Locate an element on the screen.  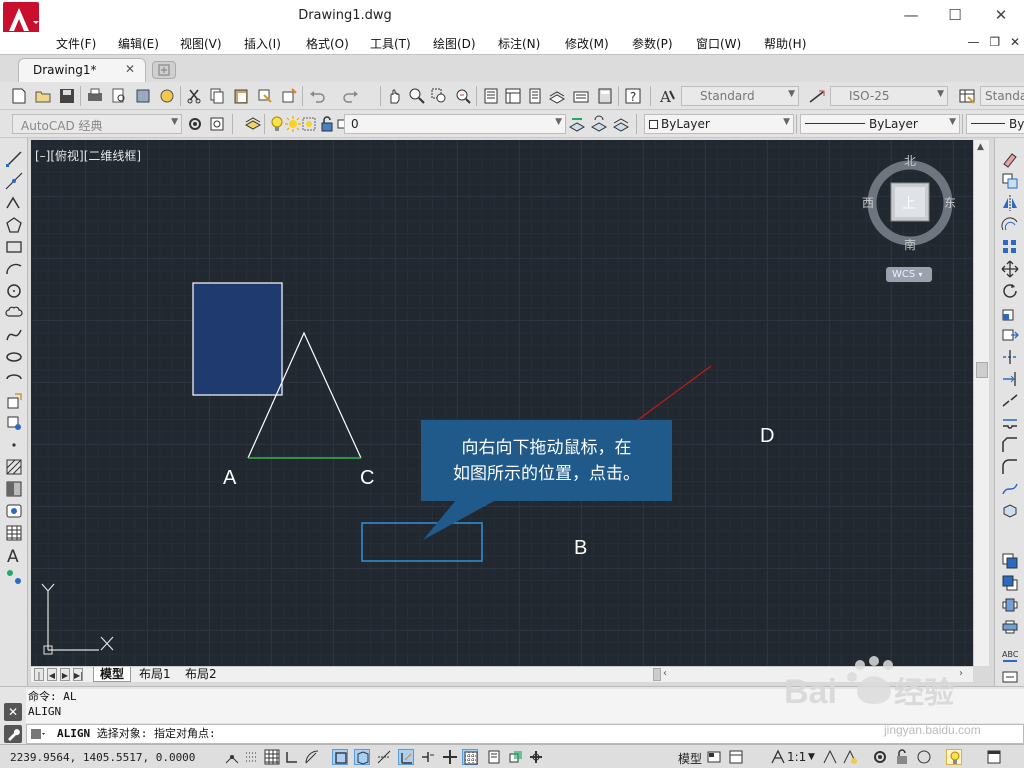
bring-annotations-front-icon is located at coordinates (1010, 677).